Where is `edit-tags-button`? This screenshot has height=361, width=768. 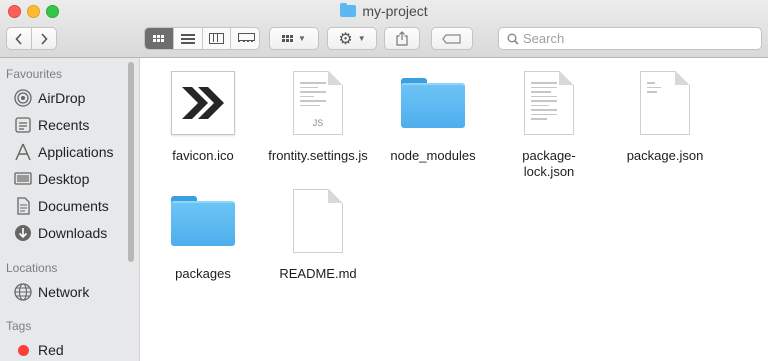 edit-tags-button is located at coordinates (452, 38).